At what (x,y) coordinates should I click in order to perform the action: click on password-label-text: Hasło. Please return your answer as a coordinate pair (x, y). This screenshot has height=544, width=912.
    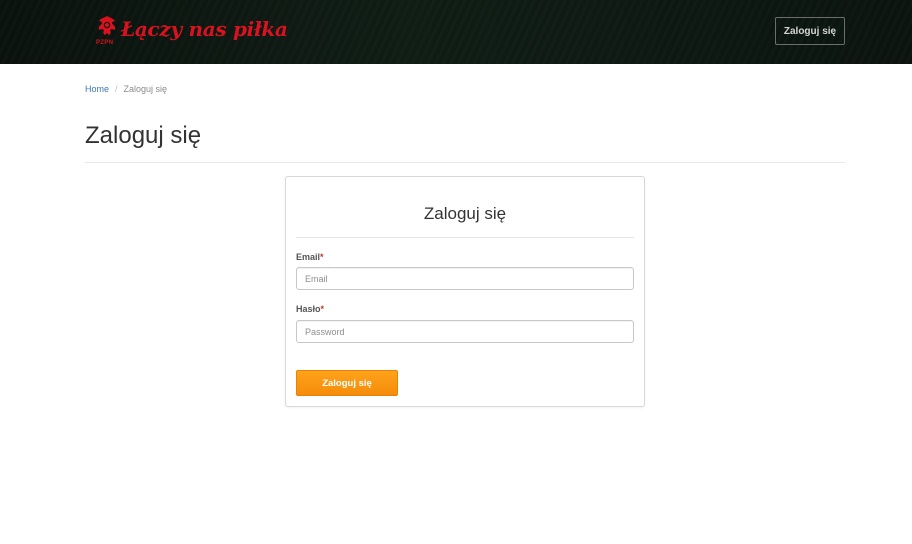
    Looking at the image, I should click on (308, 309).